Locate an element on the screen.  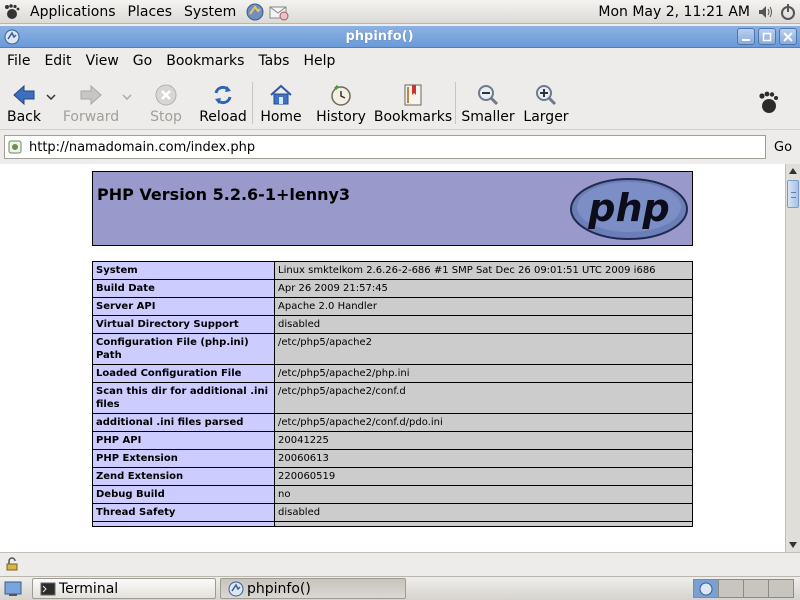
table-row: PHP API 20041225 is located at coordinates (392, 440).